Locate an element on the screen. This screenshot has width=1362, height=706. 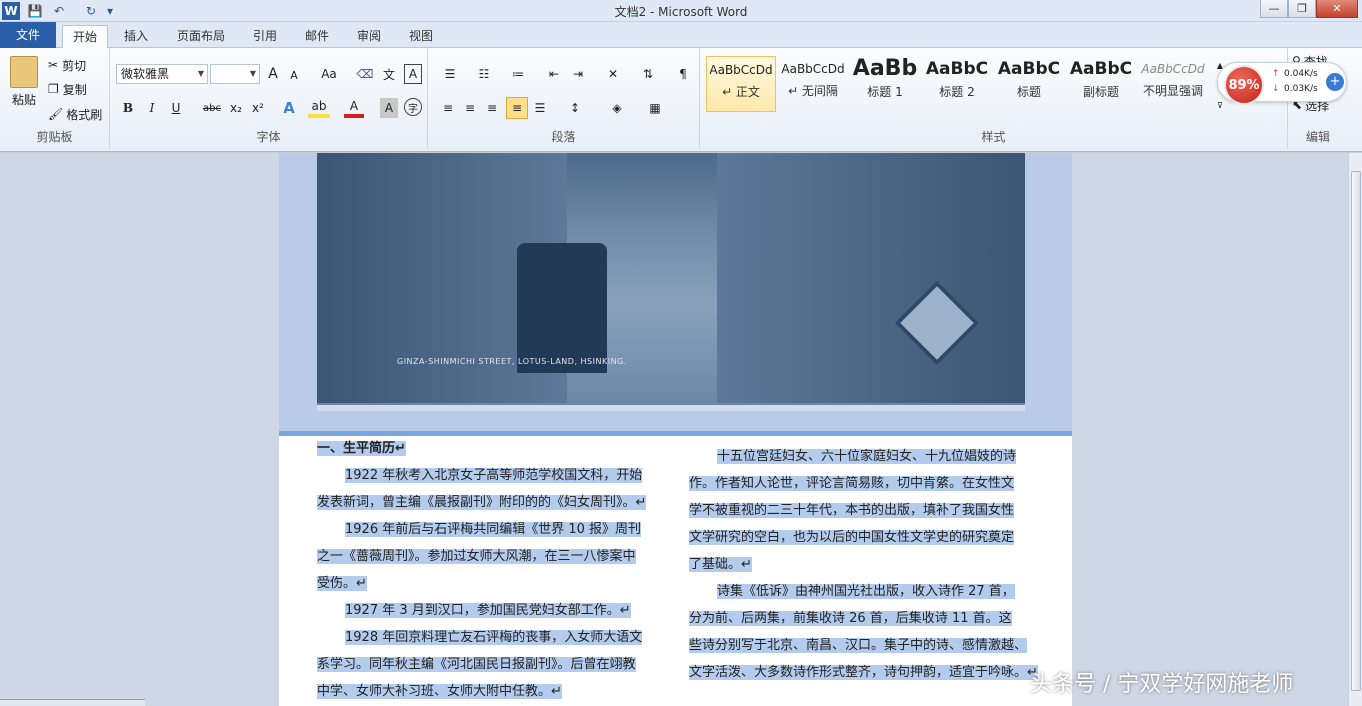
paste-icon is located at coordinates (24, 72).